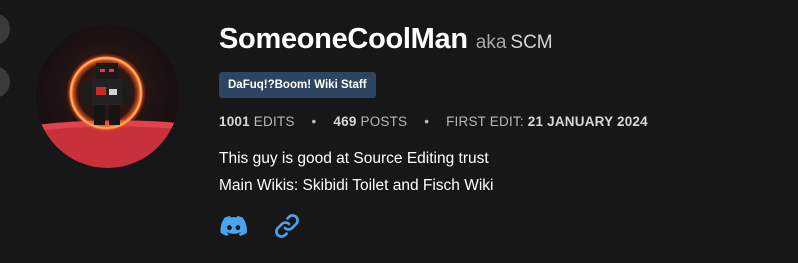  Describe the element at coordinates (383, 121) in the screenshot. I see `posts-label: POSTS` at that location.